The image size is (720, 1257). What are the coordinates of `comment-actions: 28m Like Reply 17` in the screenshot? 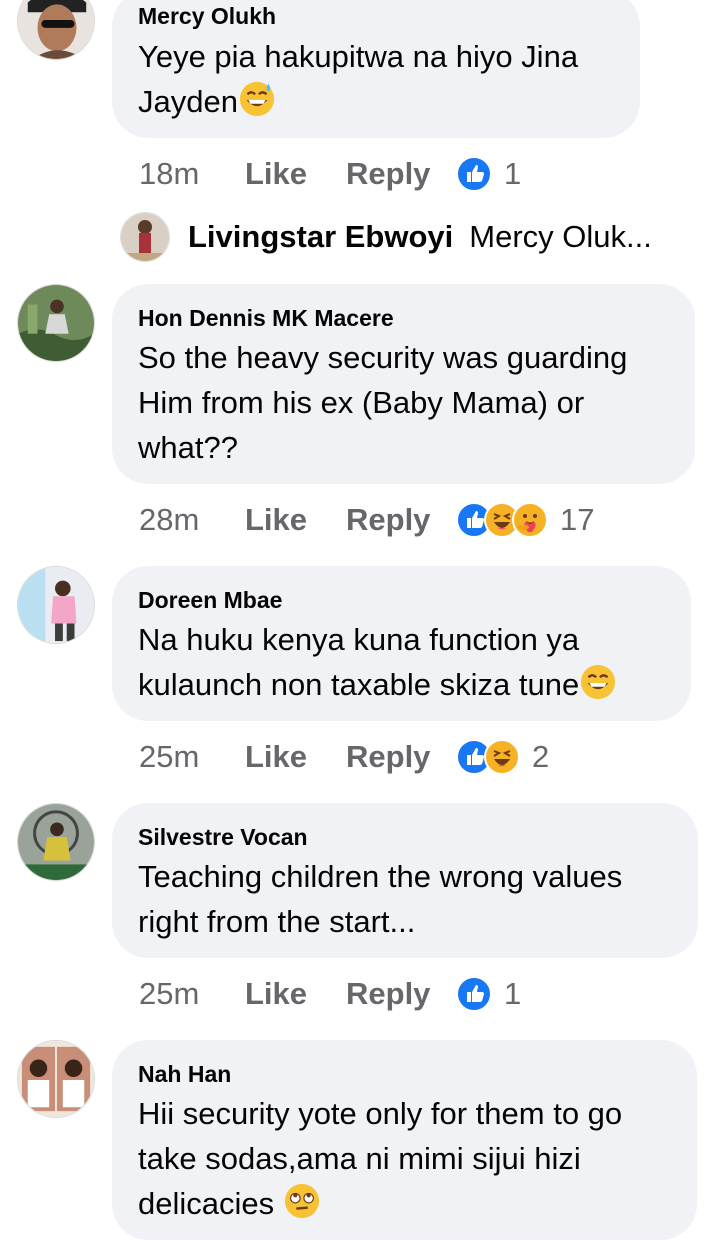 It's located at (366, 520).